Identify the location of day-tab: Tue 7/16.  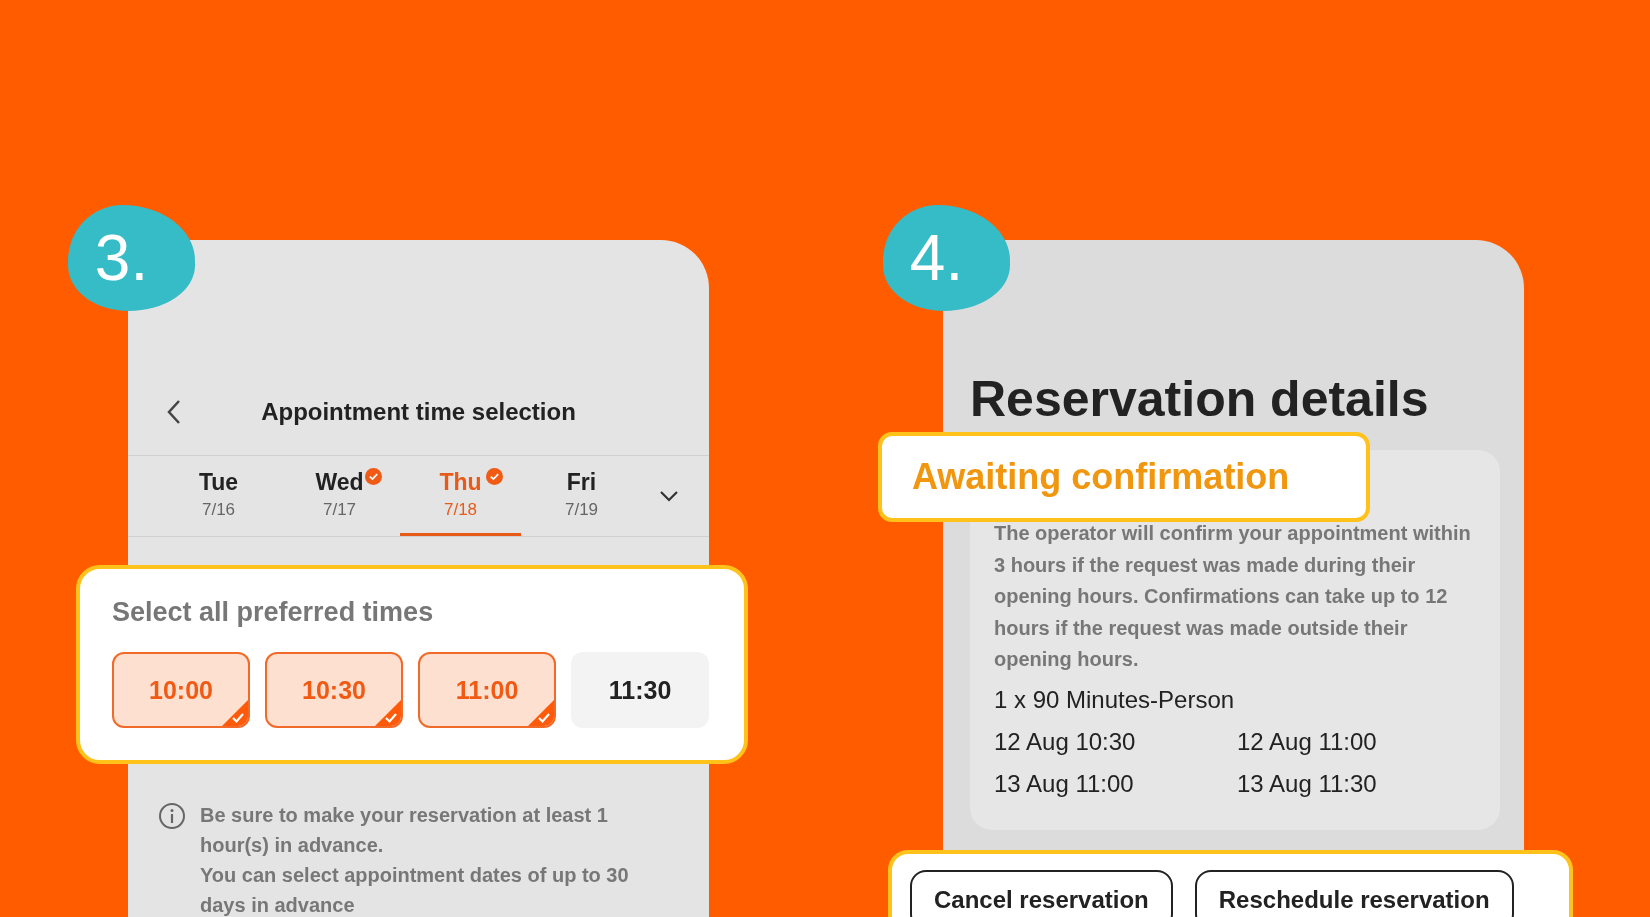
(218, 496).